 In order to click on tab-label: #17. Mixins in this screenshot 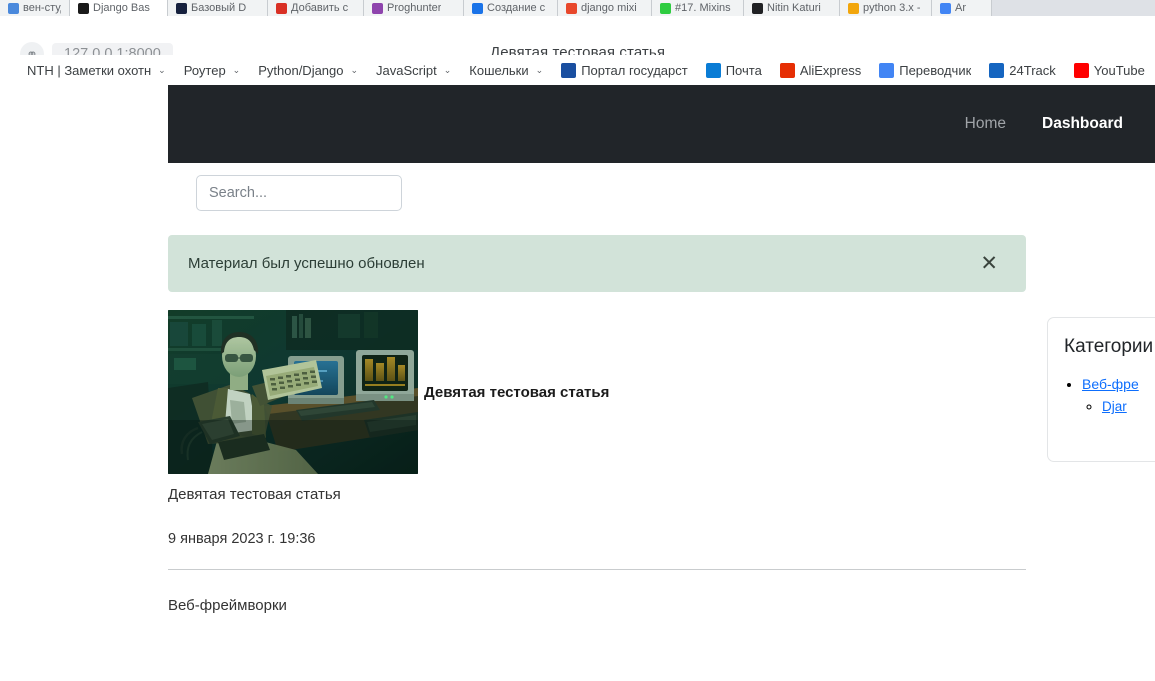, I will do `click(703, 8)`.